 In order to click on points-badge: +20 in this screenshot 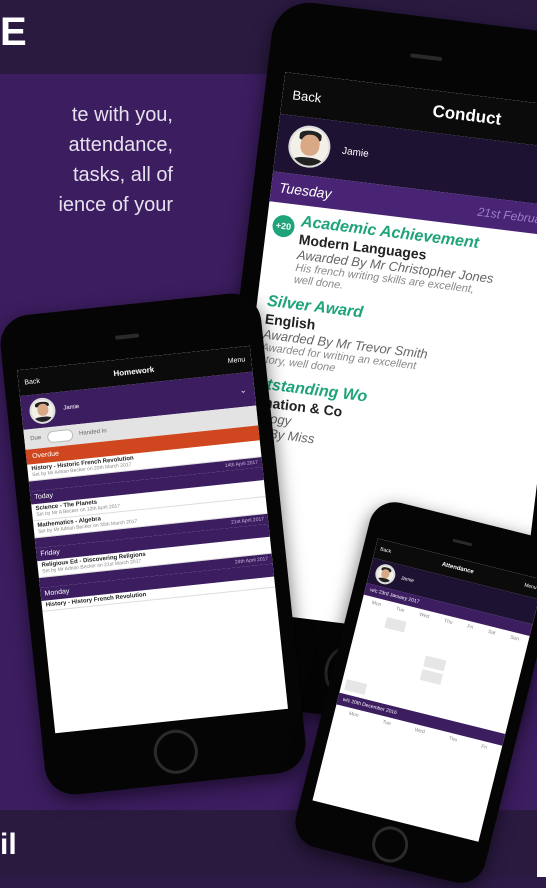, I will do `click(283, 226)`.